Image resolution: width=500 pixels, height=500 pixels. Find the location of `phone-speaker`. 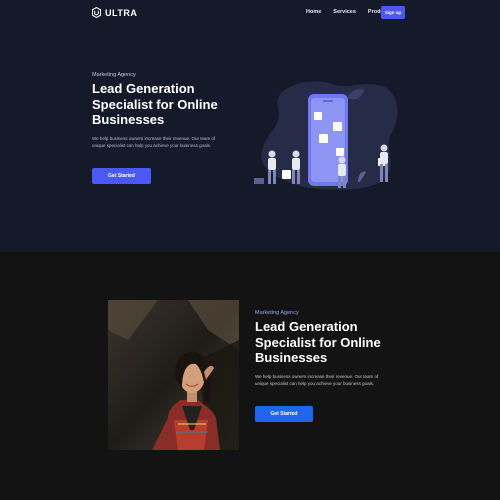

phone-speaker is located at coordinates (328, 101).